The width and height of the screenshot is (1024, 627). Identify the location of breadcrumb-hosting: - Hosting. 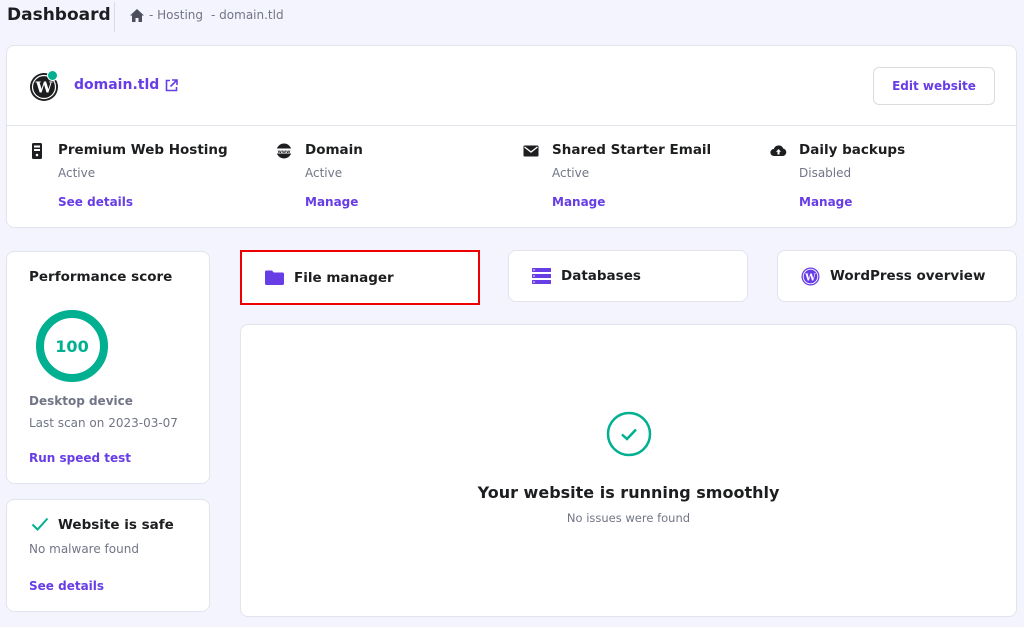
(176, 15).